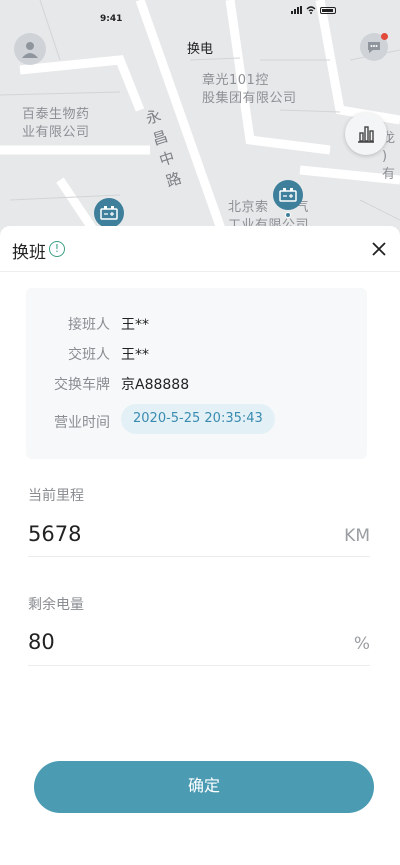  What do you see at coordinates (57, 249) in the screenshot?
I see `info-icon: !` at bounding box center [57, 249].